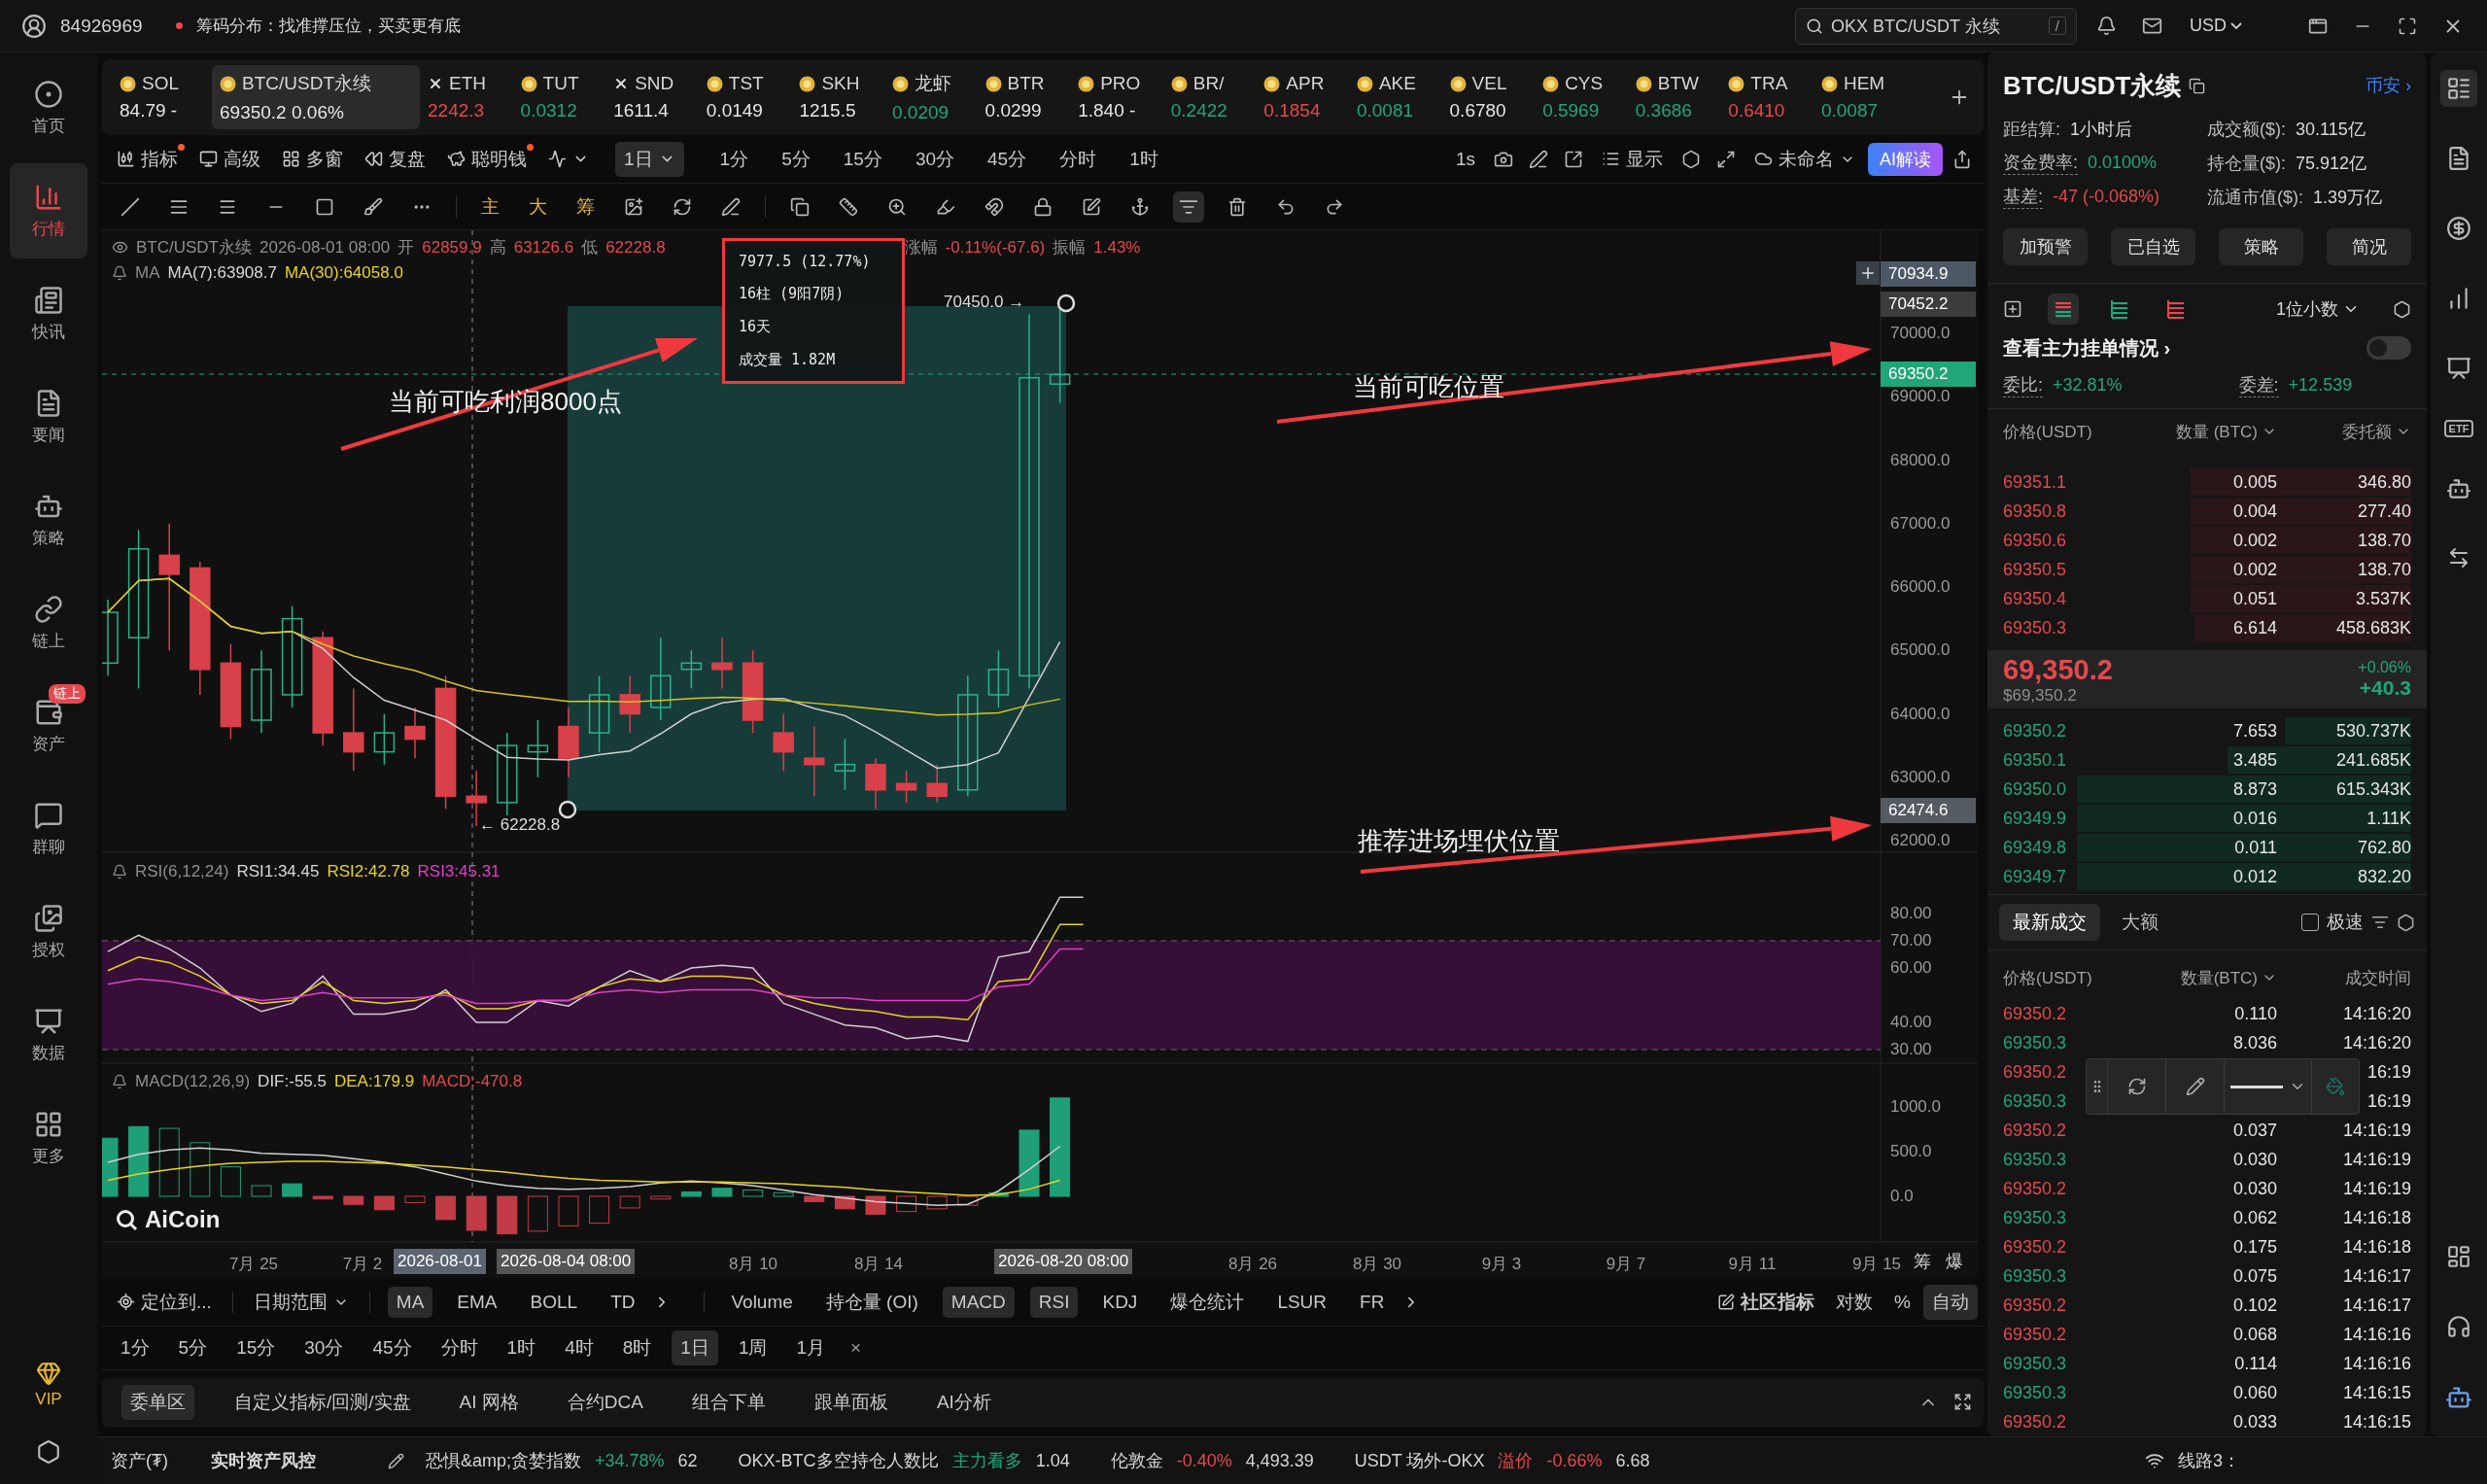 The image size is (2487, 1484). What do you see at coordinates (49, 314) in the screenshot?
I see `sidebar-item: 快讯` at bounding box center [49, 314].